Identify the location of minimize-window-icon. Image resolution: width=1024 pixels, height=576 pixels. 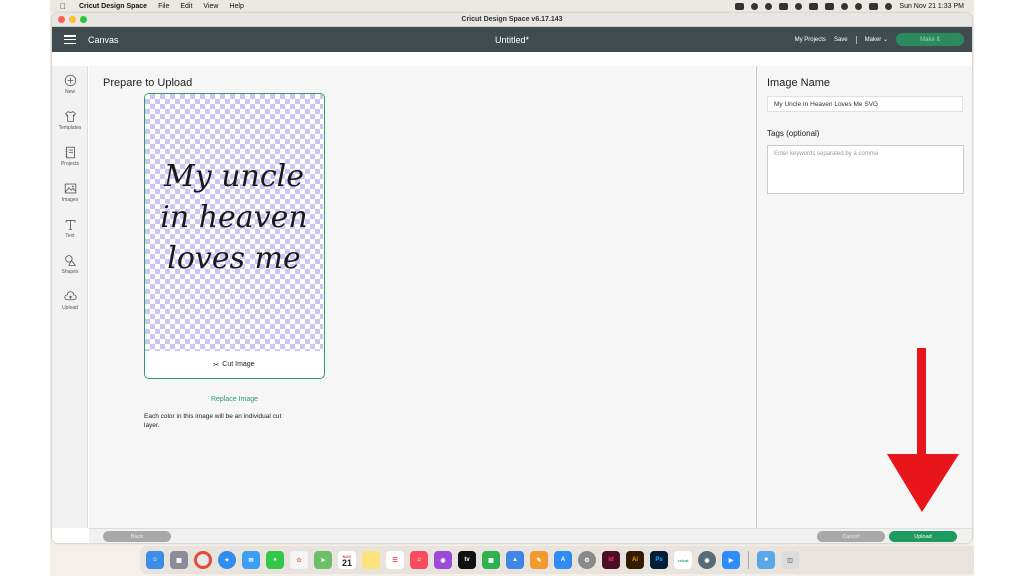
(72, 19).